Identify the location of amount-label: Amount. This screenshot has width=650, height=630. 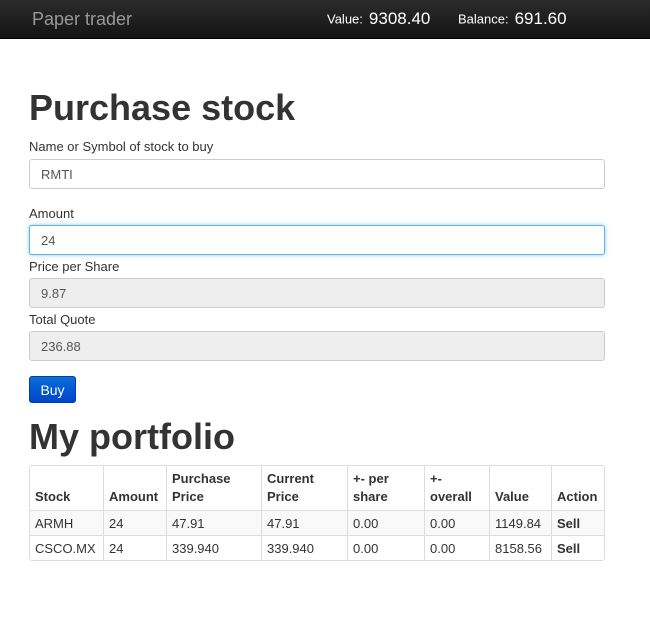
(51, 213).